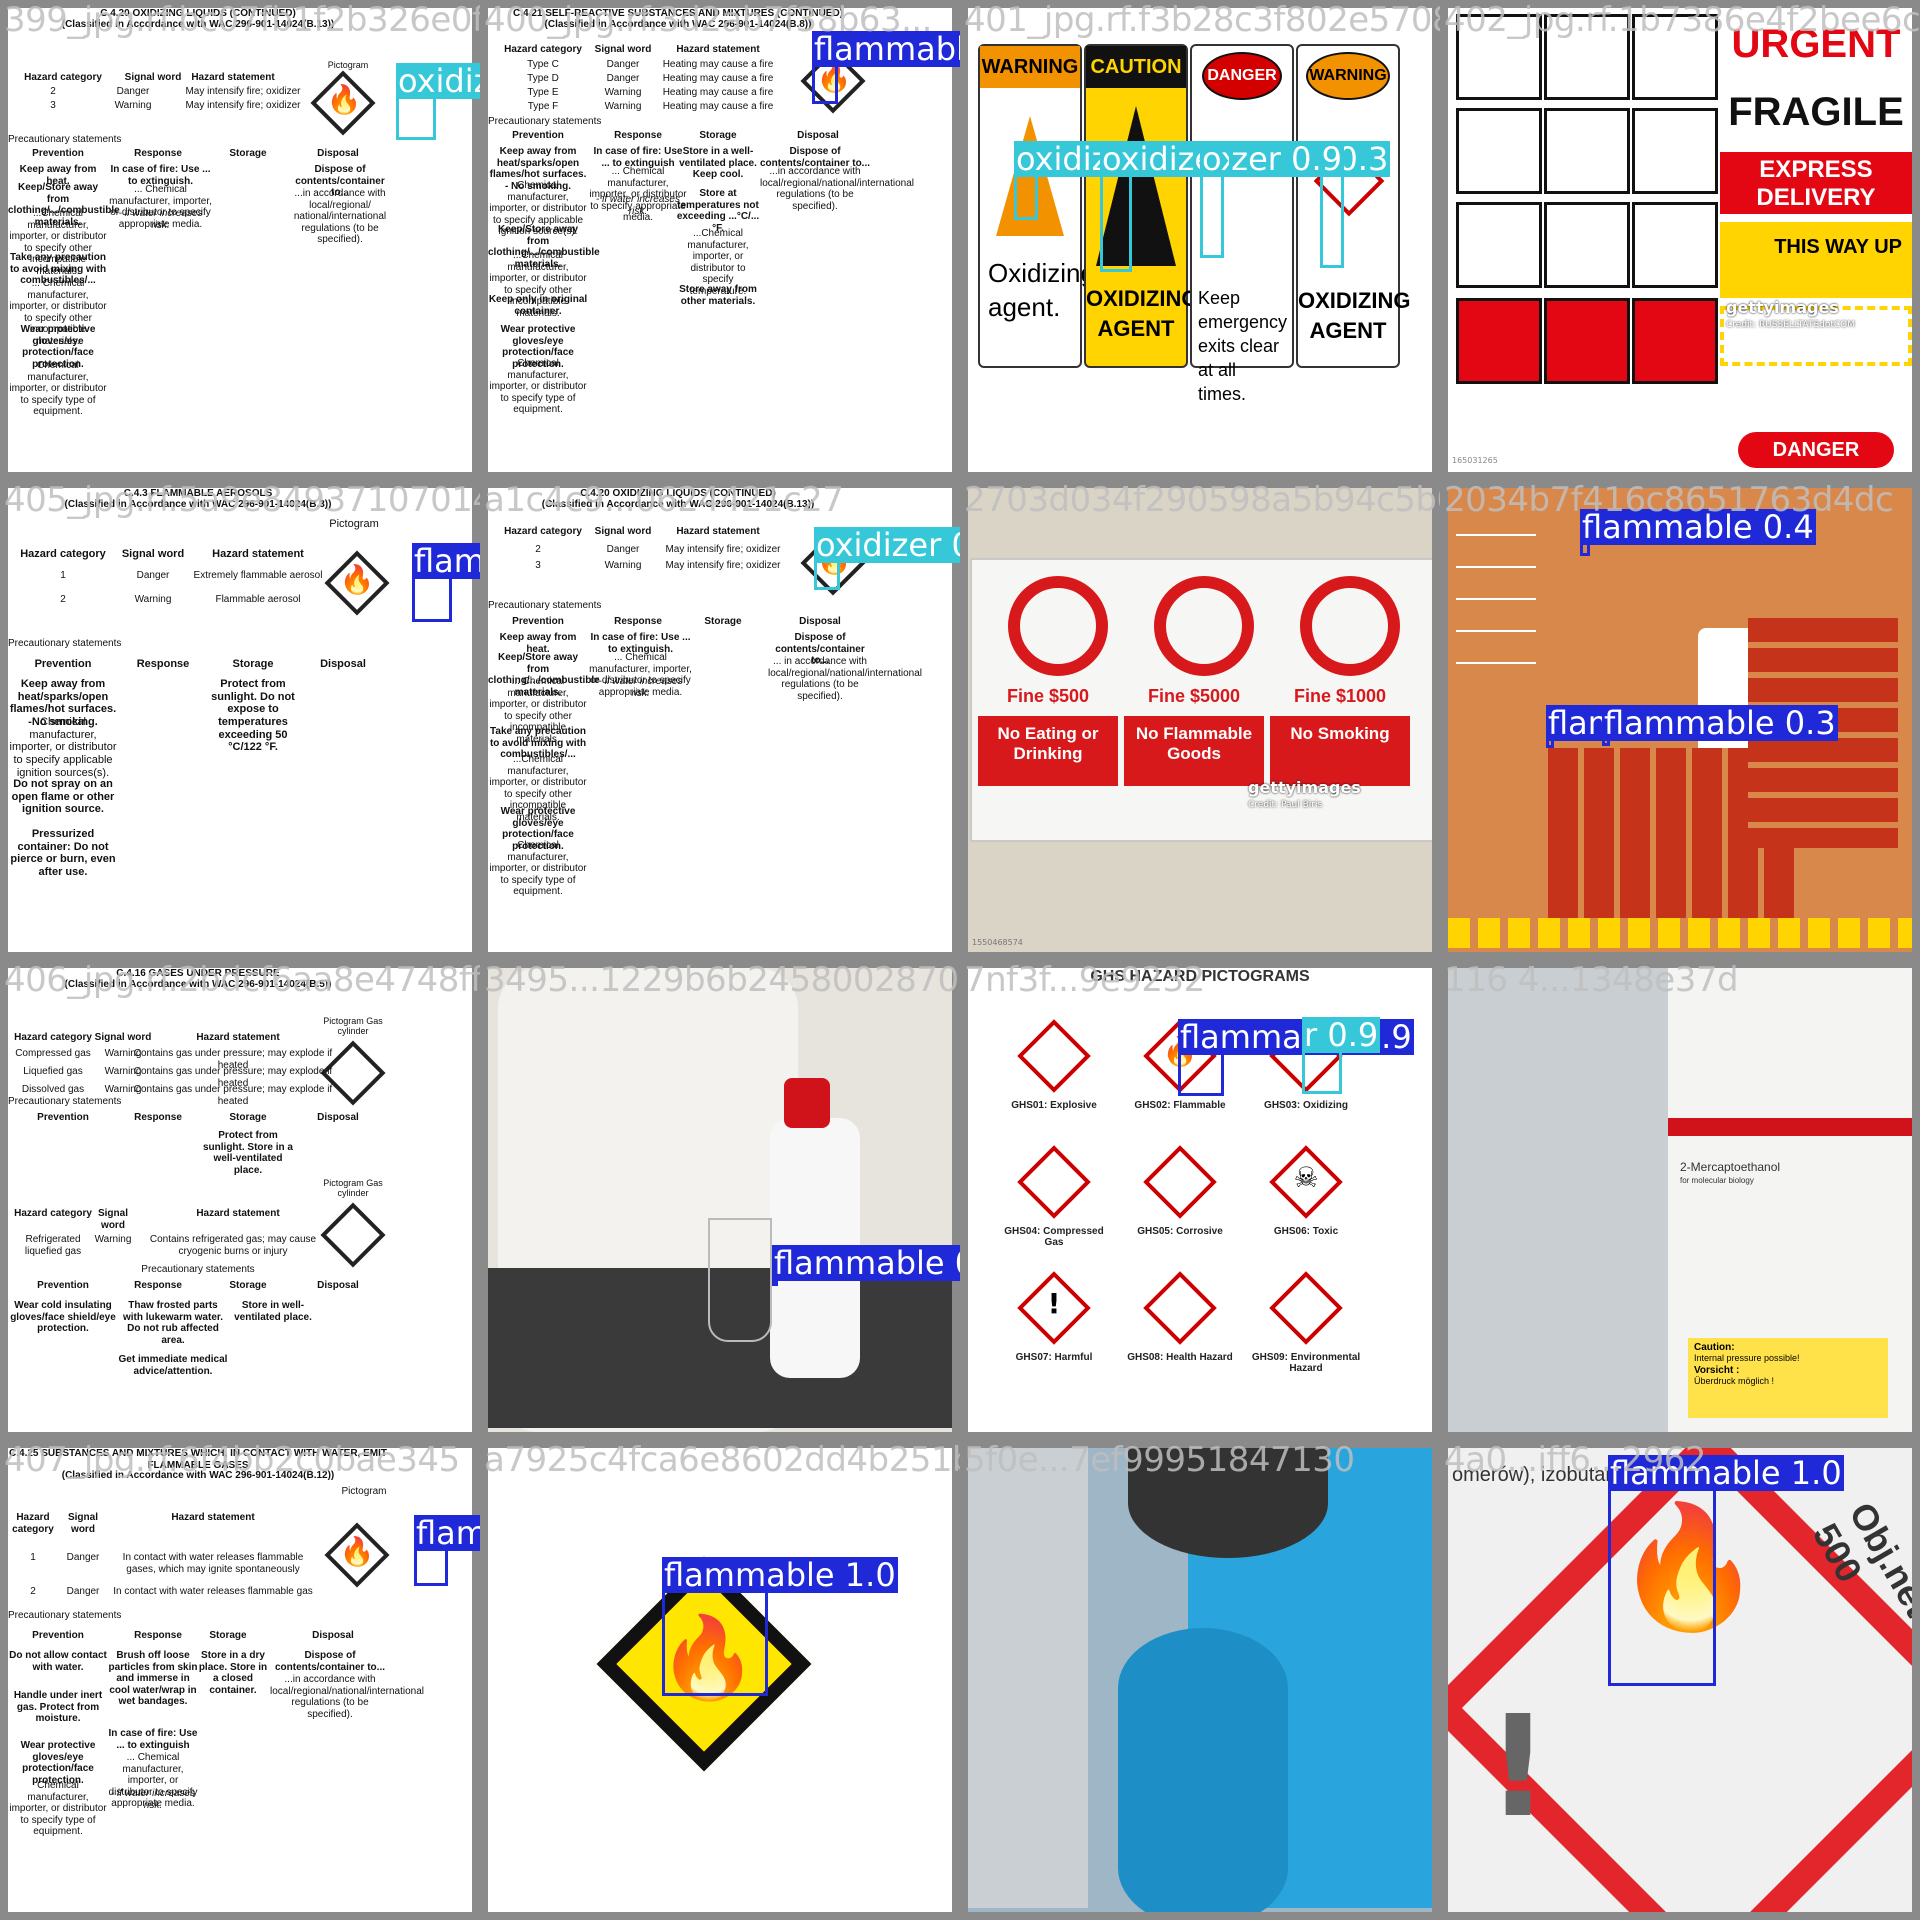 This screenshot has height=1920, width=1920. What do you see at coordinates (1296, 1057) in the screenshot?
I see `detection-box-flammable: flammable 0.9` at bounding box center [1296, 1057].